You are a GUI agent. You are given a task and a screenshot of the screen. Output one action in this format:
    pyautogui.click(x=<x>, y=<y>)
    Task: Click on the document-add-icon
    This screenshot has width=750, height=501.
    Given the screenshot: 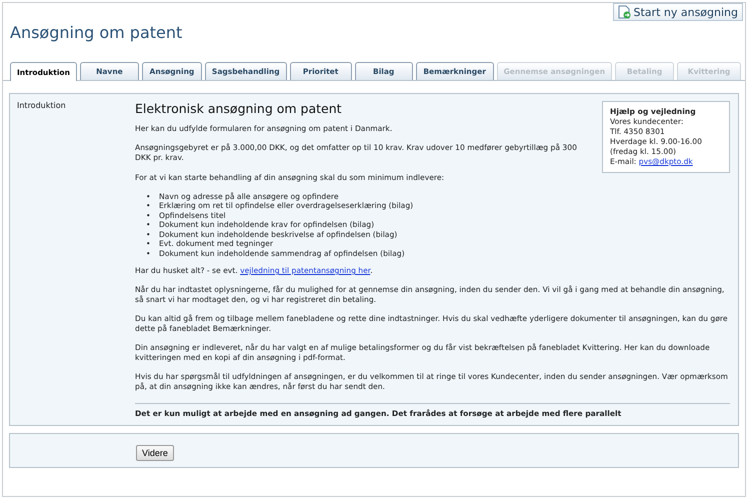 What is the action you would take?
    pyautogui.click(x=624, y=12)
    